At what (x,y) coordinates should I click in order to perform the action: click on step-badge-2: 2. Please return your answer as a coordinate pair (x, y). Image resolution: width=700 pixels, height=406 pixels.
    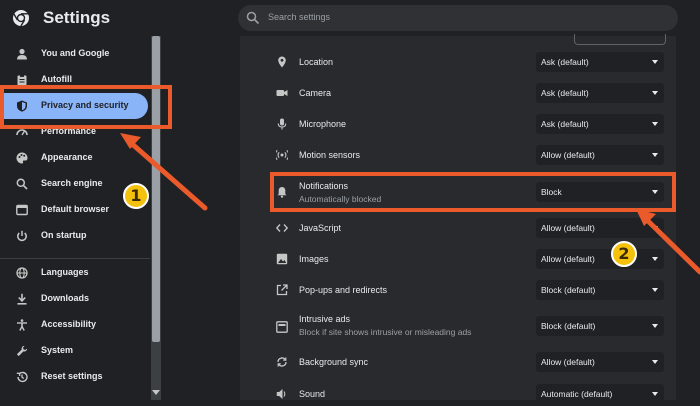
    Looking at the image, I should click on (624, 254).